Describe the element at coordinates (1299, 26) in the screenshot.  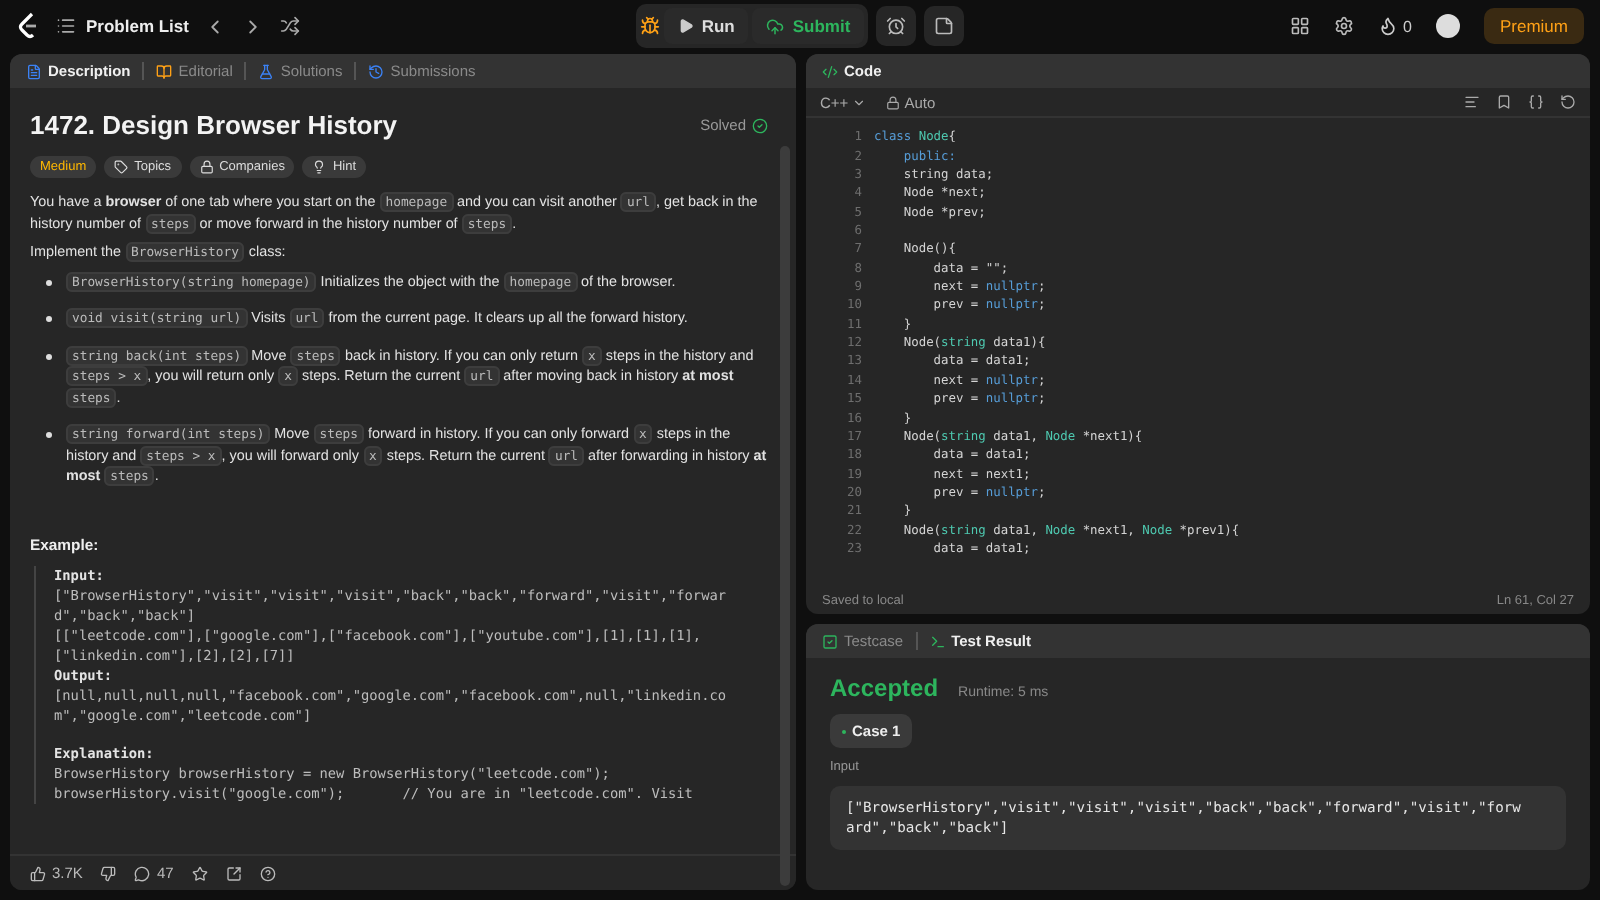
I see `layout-icon` at that location.